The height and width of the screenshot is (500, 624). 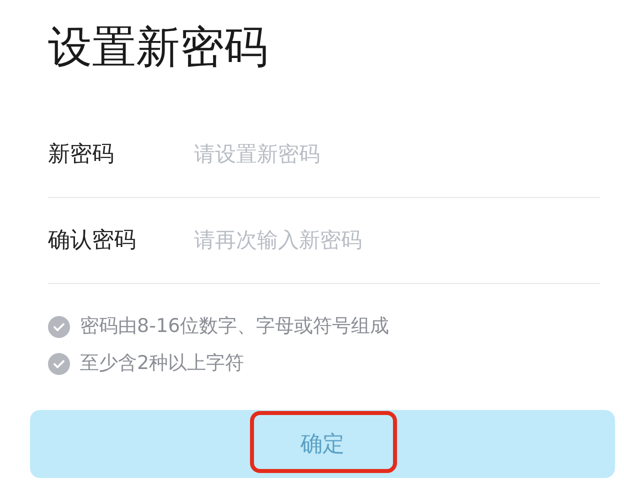 What do you see at coordinates (162, 363) in the screenshot?
I see `password-rule: 至少含2种以上字符` at bounding box center [162, 363].